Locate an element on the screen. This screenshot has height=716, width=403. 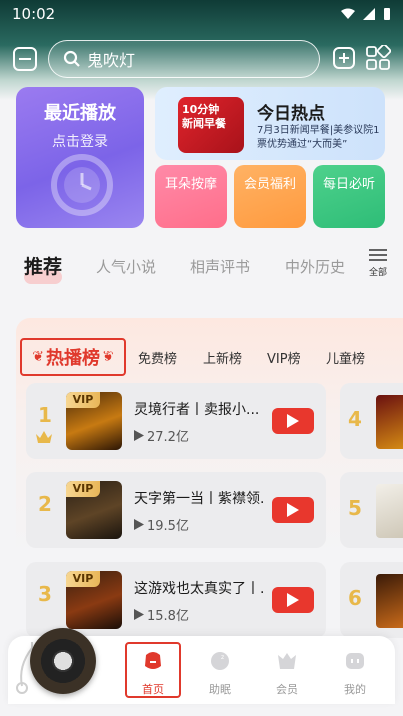
search-query: 鬼吹灯 is located at coordinates (111, 60).